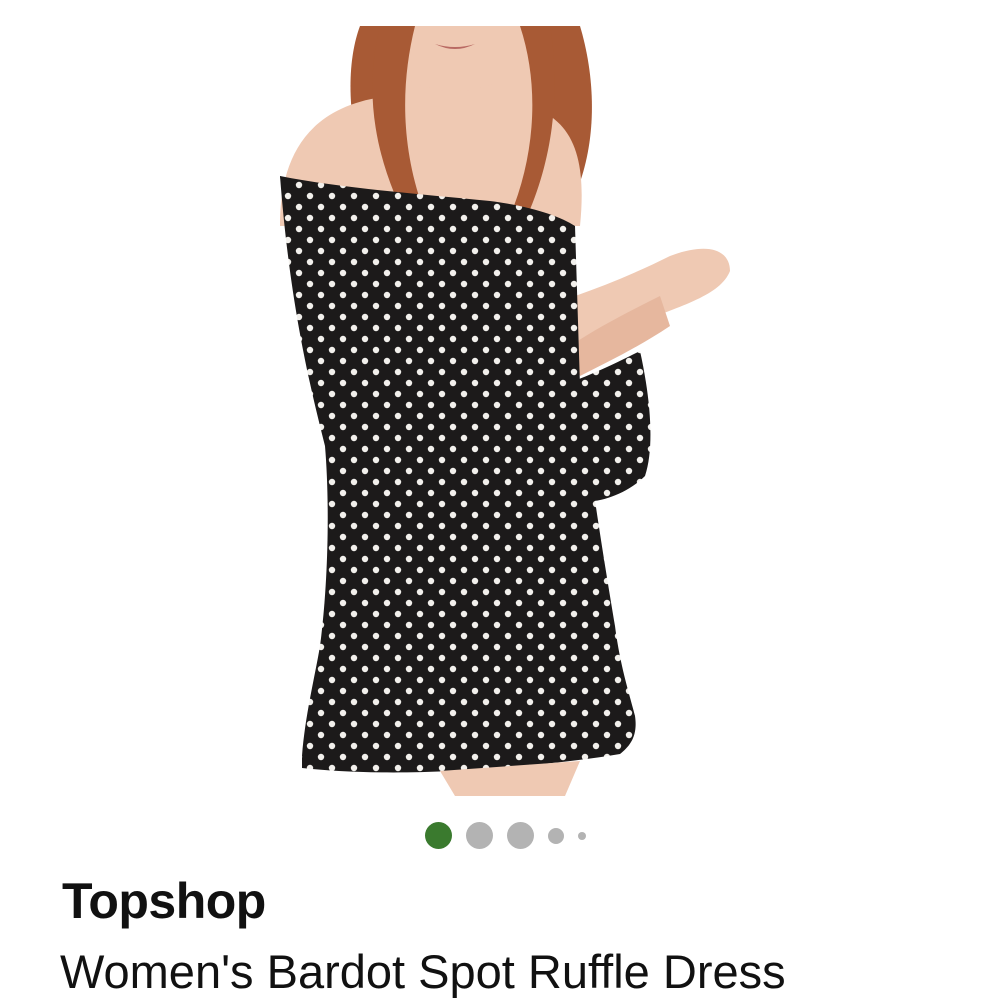 Image resolution: width=1000 pixels, height=1000 pixels. What do you see at coordinates (164, 901) in the screenshot?
I see `product-brand: Topshop` at bounding box center [164, 901].